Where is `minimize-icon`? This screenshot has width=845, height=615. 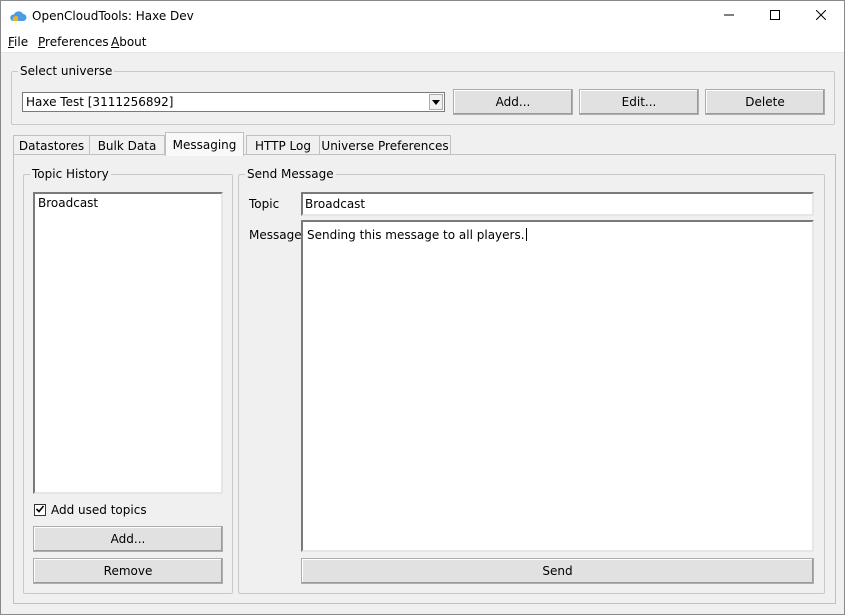 minimize-icon is located at coordinates (729, 16).